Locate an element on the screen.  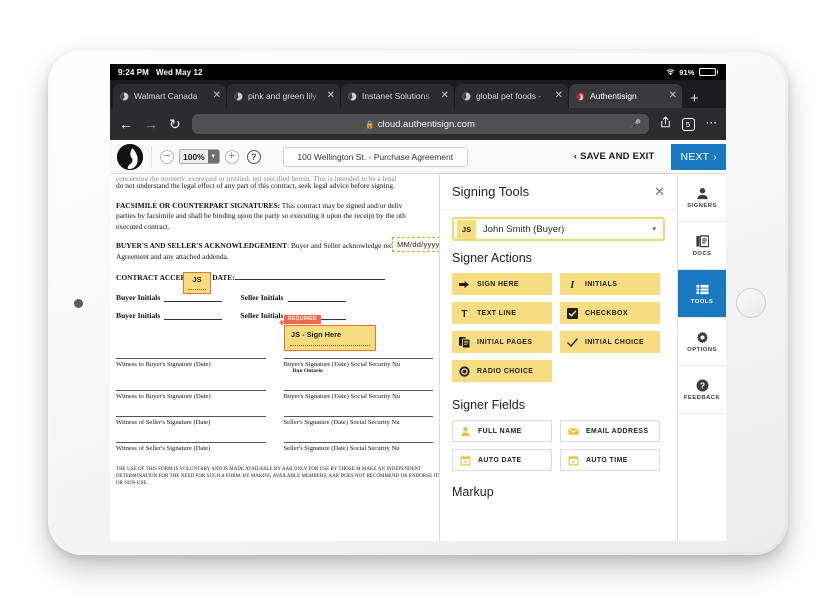
document-paragraph-1-heading: FACSIMILE OR COUNTERPART SIGNATURES: is located at coordinates (198, 205).